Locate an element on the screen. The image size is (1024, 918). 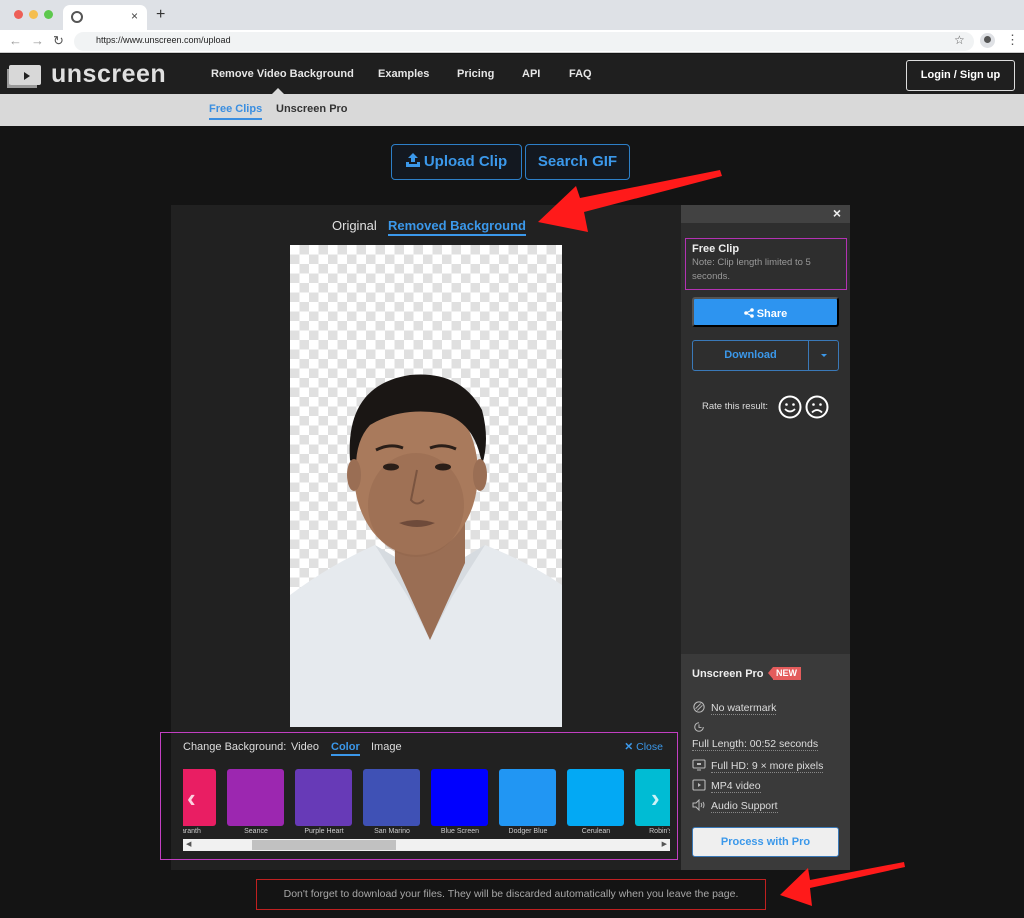
logo: unscreen is located at coordinates (87, 74).